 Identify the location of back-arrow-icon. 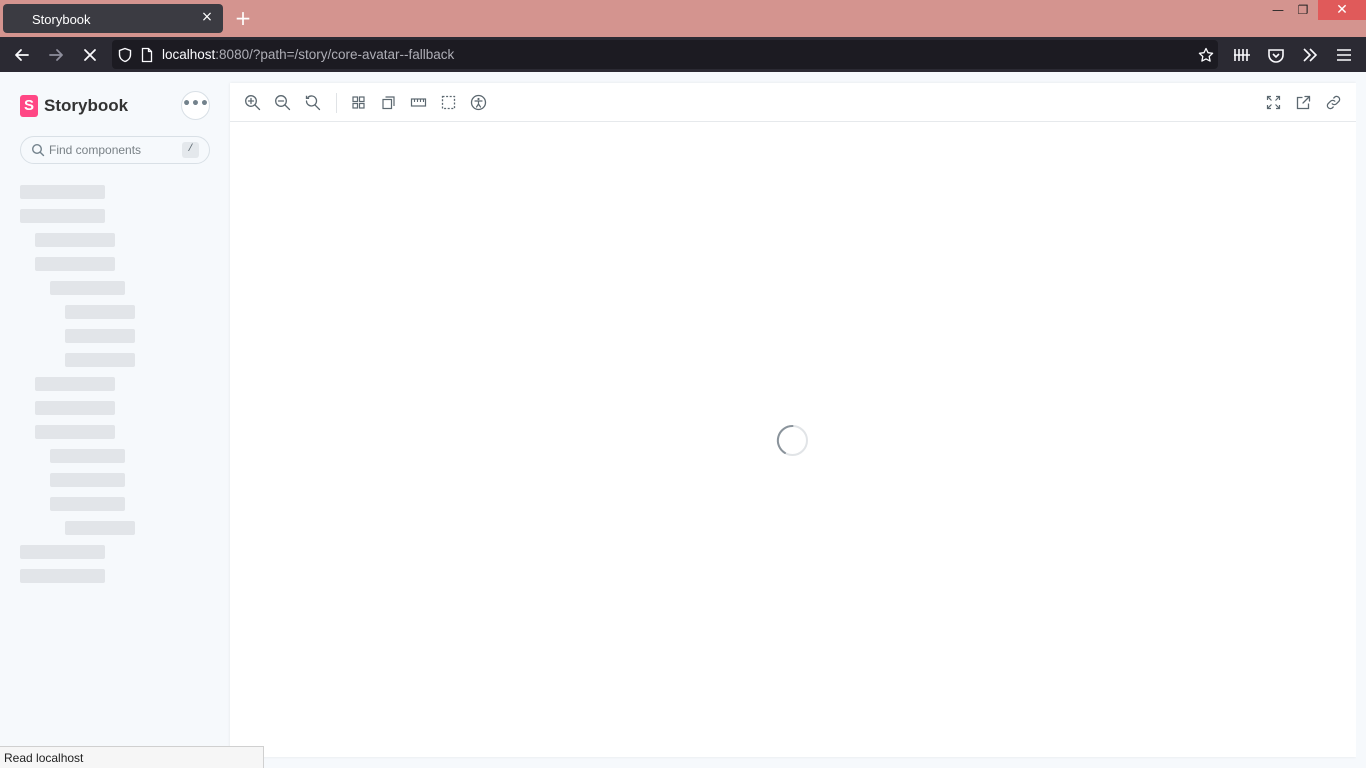
(22, 55).